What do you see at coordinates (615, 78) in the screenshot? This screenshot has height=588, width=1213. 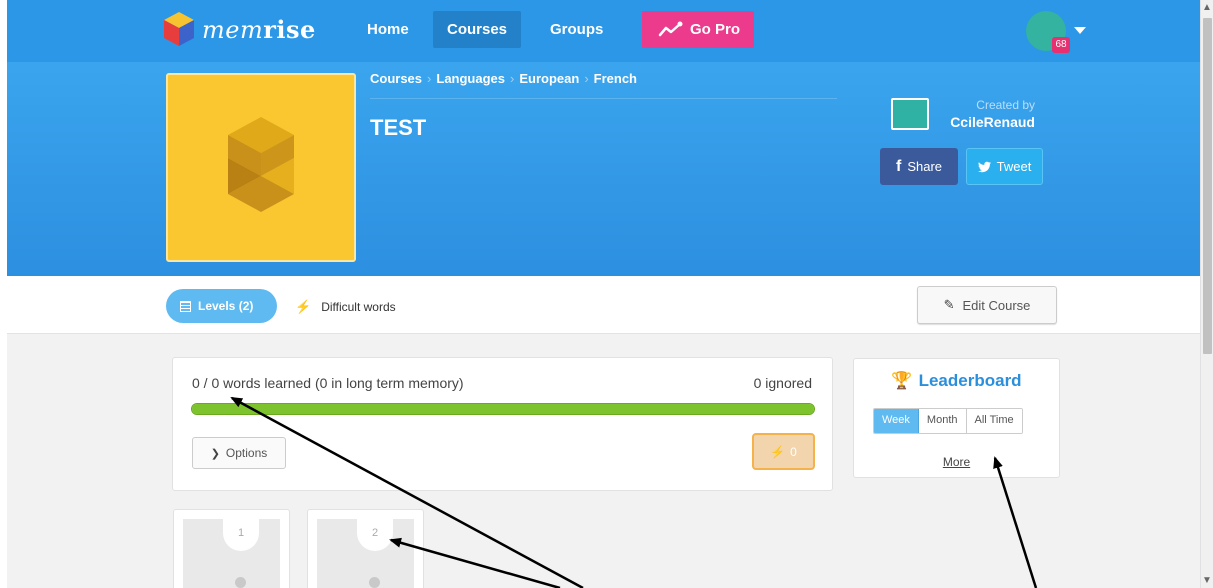 I see `breadcrumb-french: French` at bounding box center [615, 78].